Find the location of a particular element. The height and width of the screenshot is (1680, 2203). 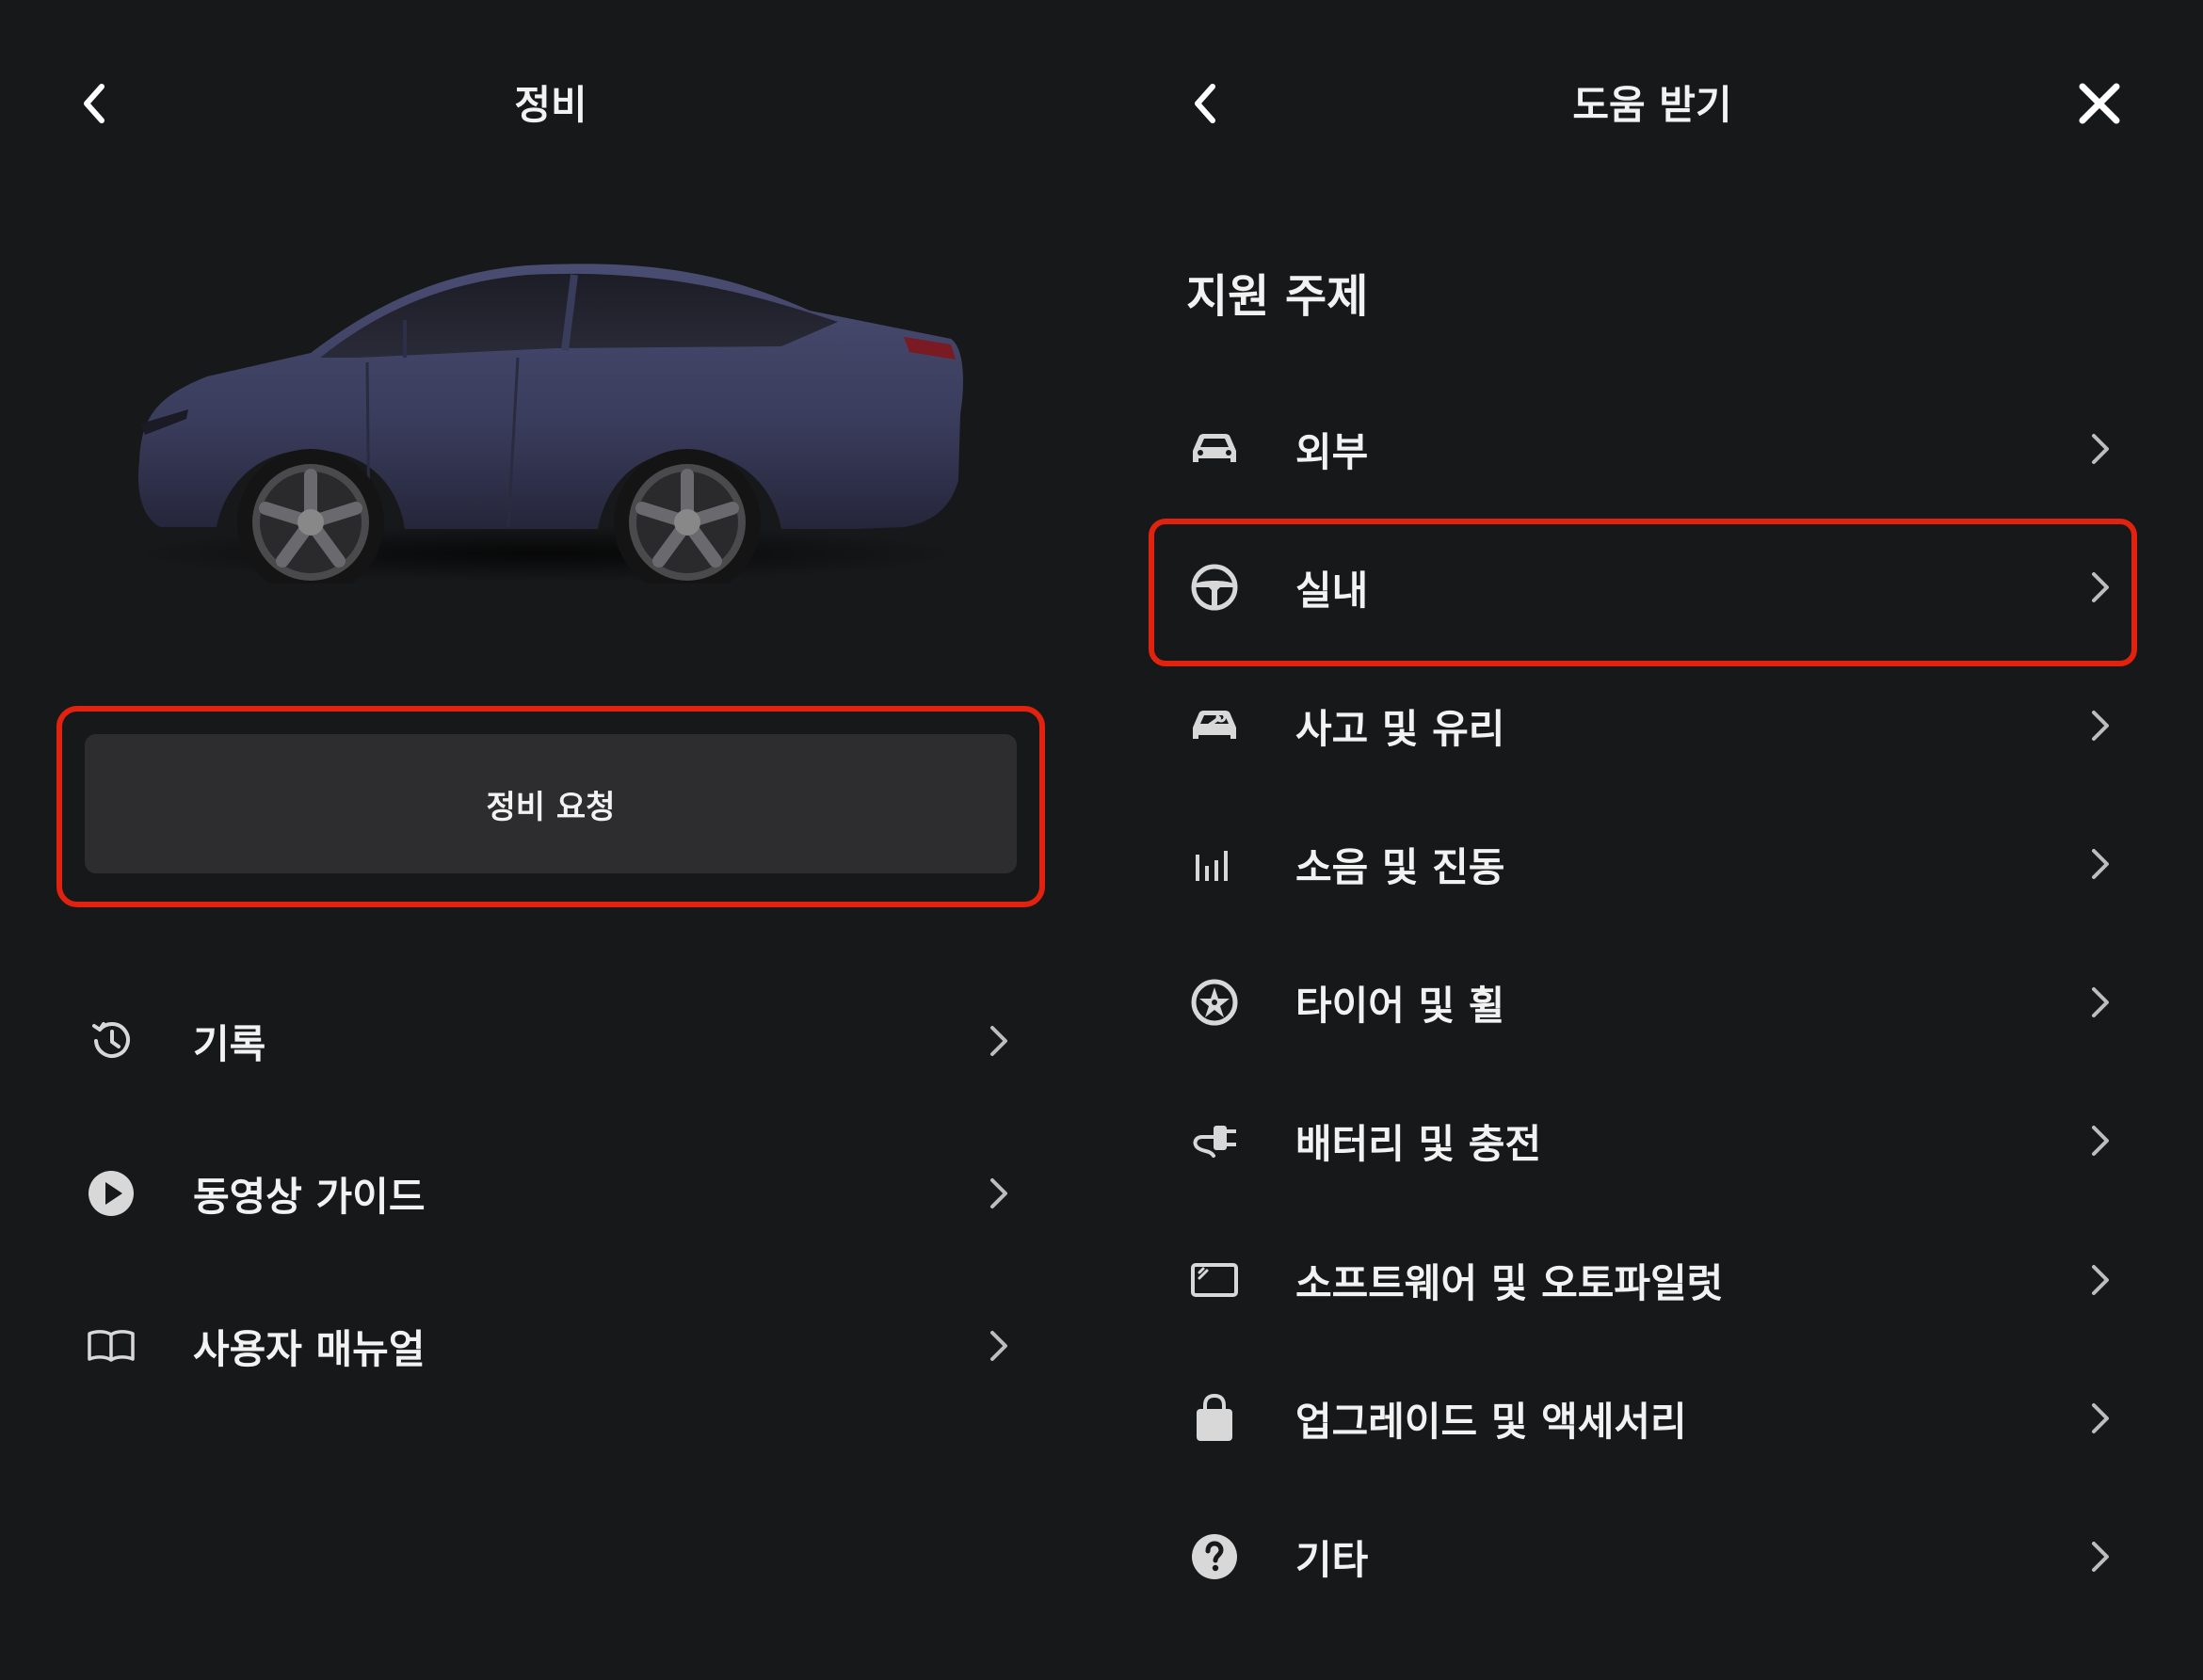

list-item-label: 배터리 및 충전 is located at coordinates (1419, 1143).